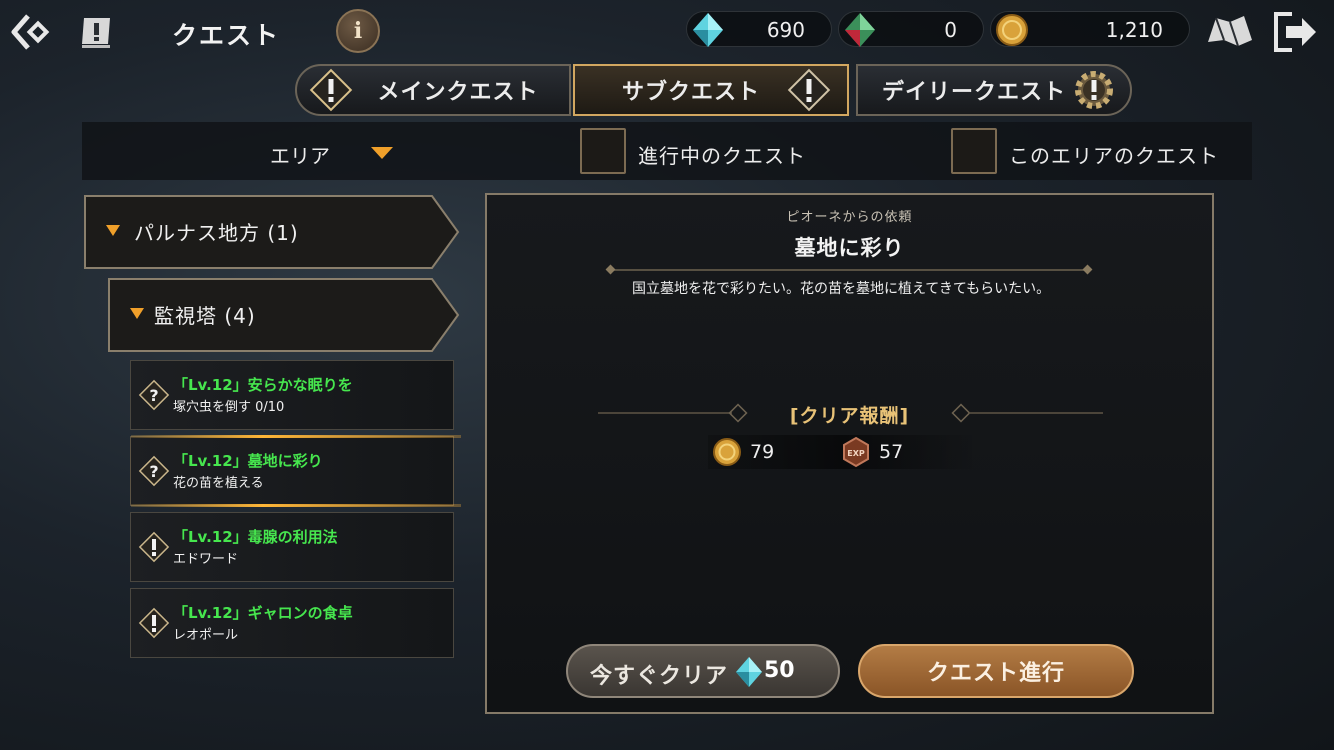 The width and height of the screenshot is (1334, 750). What do you see at coordinates (292, 395) in the screenshot?
I see `quest-list-item: ? 「Lv.12」安らかな眠りを 塚穴虫を倒す 0/10` at bounding box center [292, 395].